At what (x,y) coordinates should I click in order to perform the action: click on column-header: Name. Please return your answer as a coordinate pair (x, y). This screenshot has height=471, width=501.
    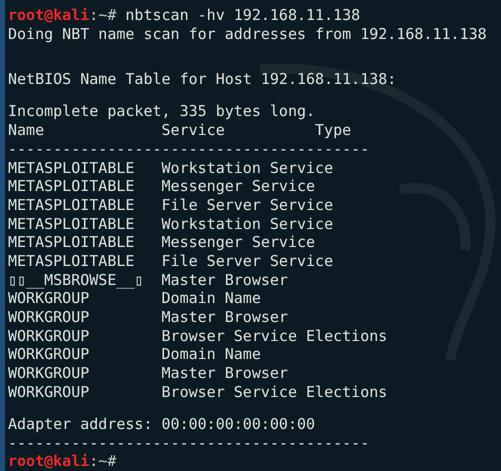
    Looking at the image, I should click on (27, 130).